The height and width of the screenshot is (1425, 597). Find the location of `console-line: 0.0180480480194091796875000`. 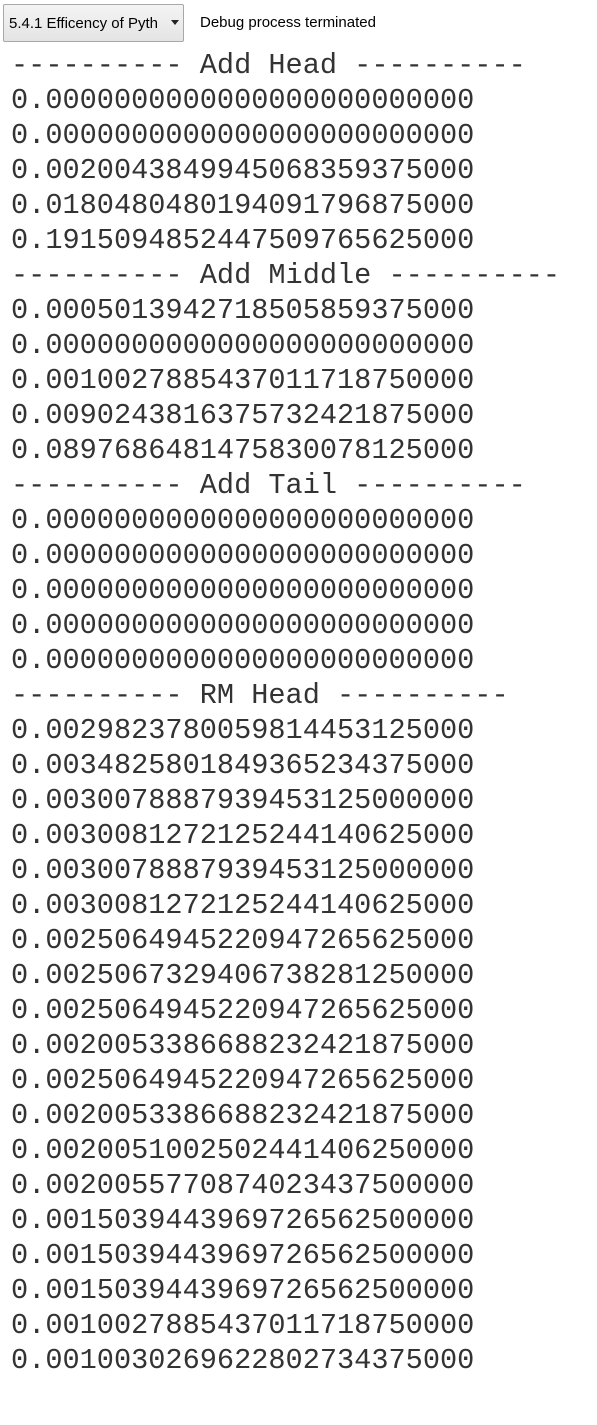

console-line: 0.0180480480194091796875000 is located at coordinates (243, 205).